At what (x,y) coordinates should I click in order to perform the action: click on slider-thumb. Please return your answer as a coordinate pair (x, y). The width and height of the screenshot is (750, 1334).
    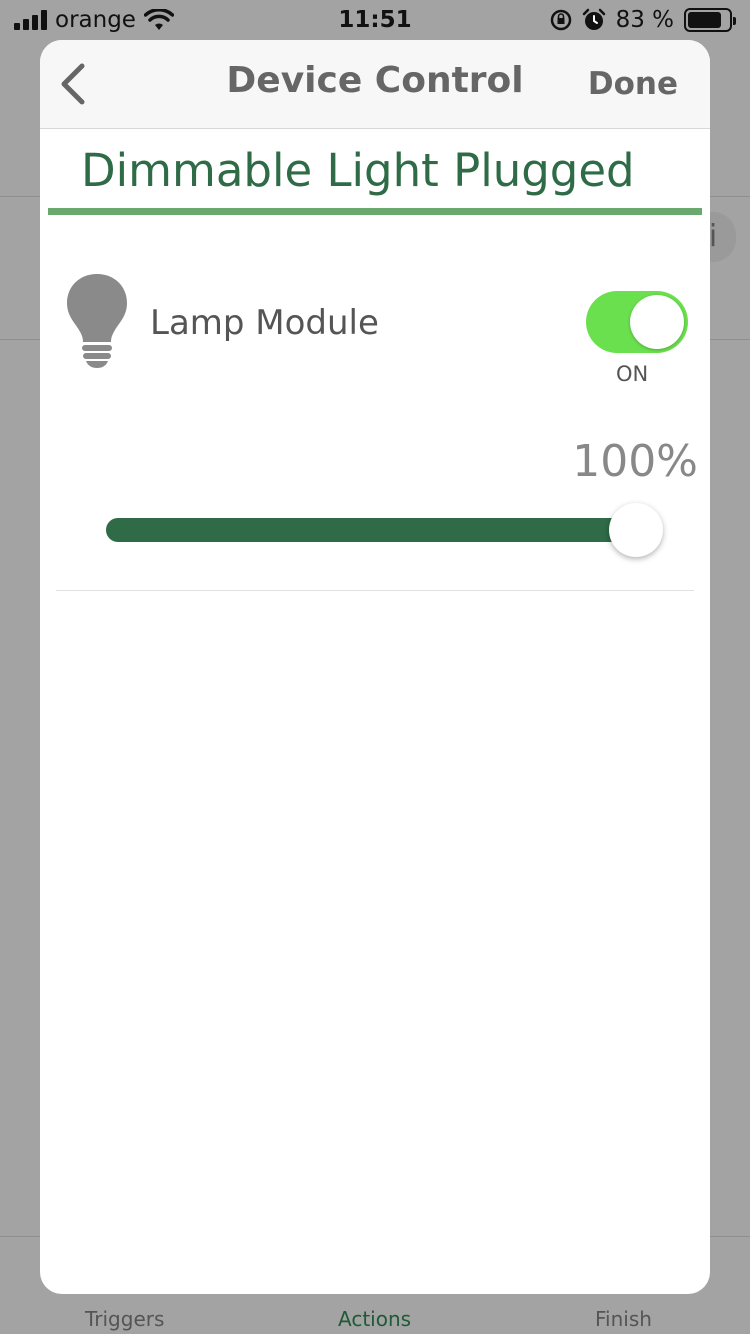
    Looking at the image, I should click on (636, 530).